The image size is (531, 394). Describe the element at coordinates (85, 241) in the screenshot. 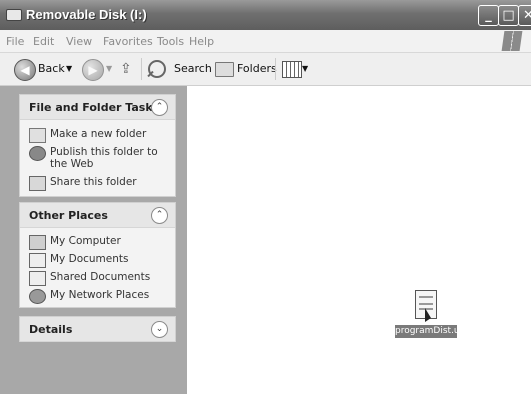

I see `place-label: My Computer` at that location.